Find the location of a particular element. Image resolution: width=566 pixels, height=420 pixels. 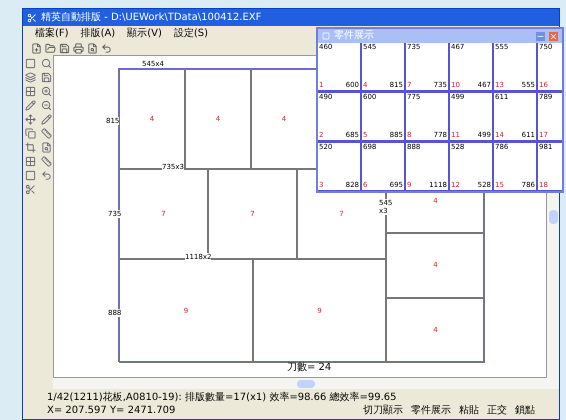

window-icon is located at coordinates (326, 36).